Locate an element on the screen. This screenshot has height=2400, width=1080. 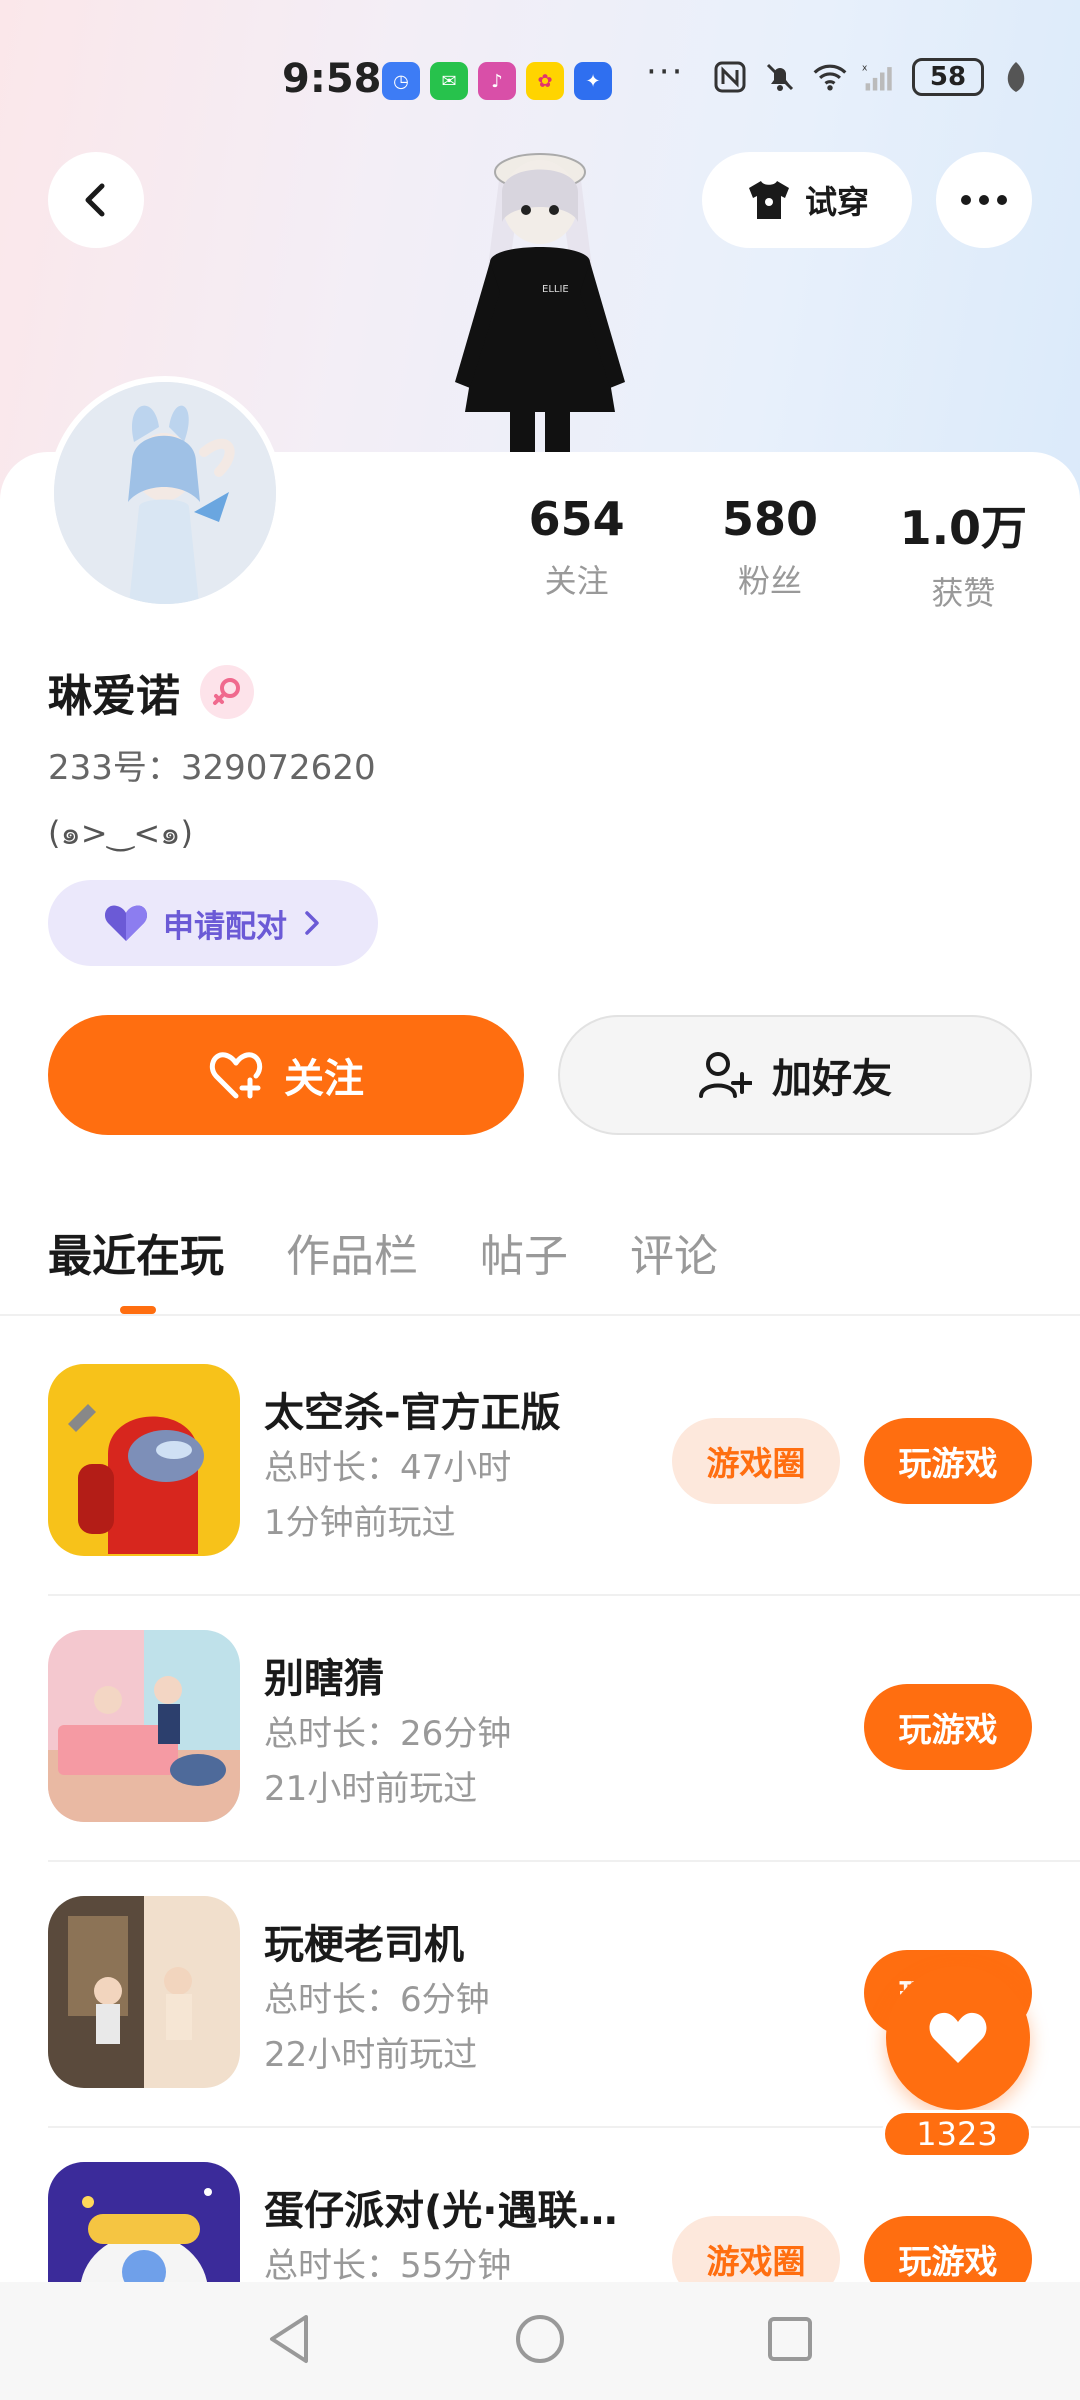
stat-value: 654 is located at coordinates (576, 519).